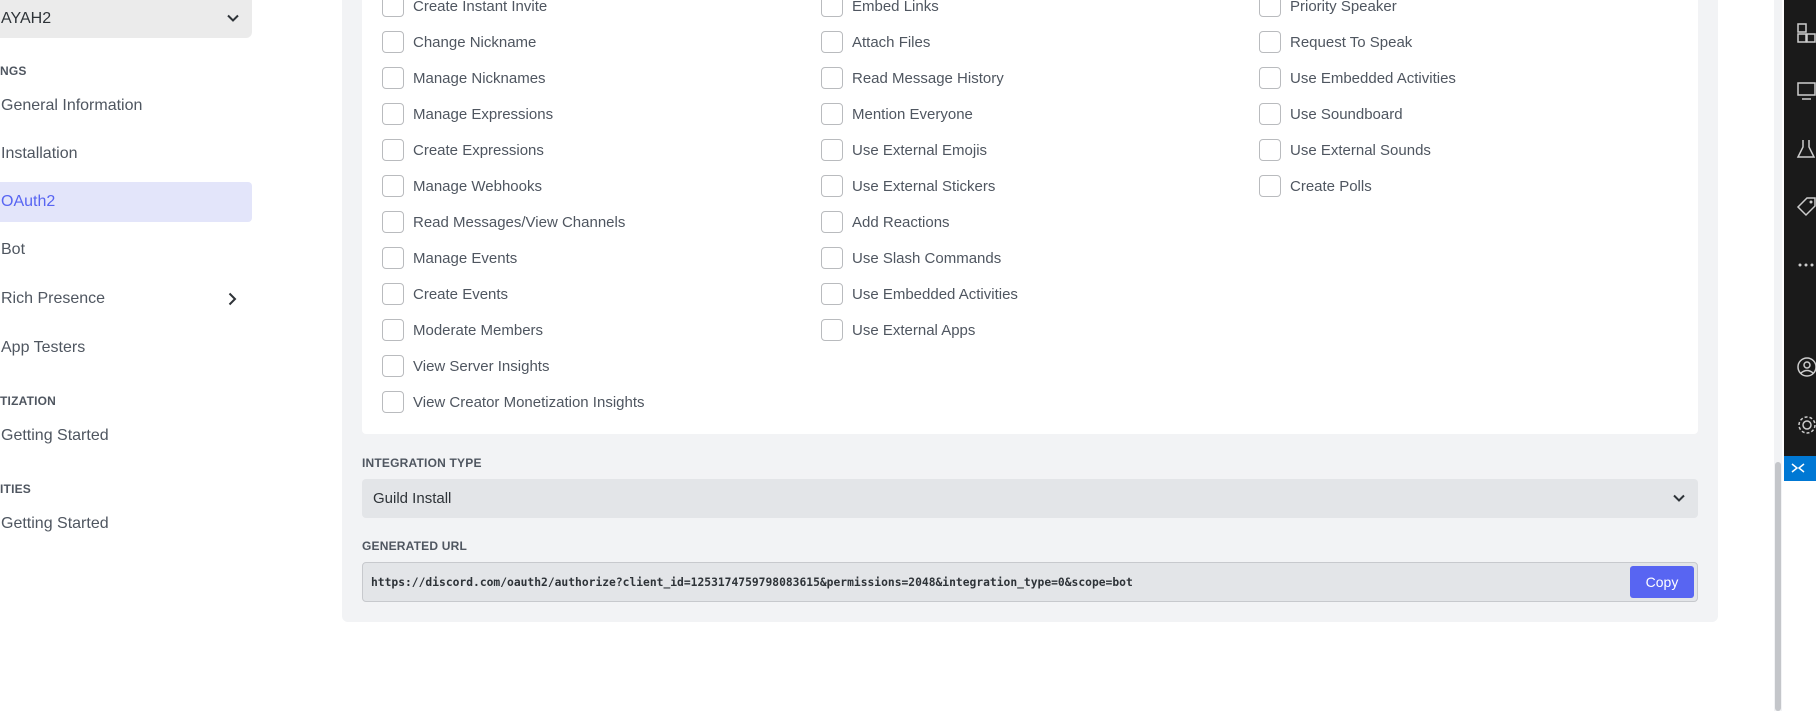 The width and height of the screenshot is (1816, 711). I want to click on permission-use-external-stickers: Use External Stickers, so click(908, 186).